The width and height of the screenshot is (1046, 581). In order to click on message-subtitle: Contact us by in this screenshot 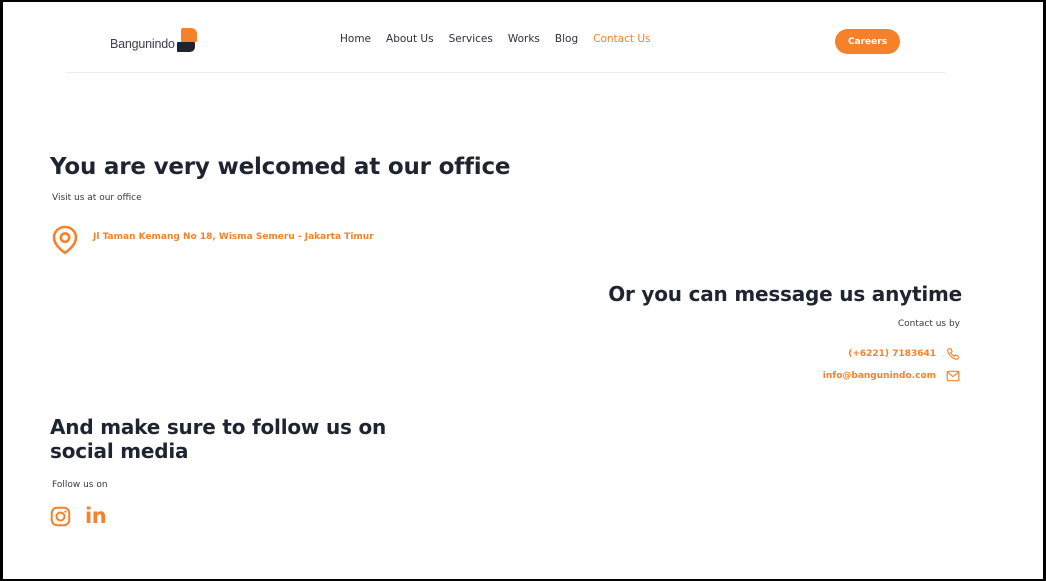, I will do `click(928, 324)`.